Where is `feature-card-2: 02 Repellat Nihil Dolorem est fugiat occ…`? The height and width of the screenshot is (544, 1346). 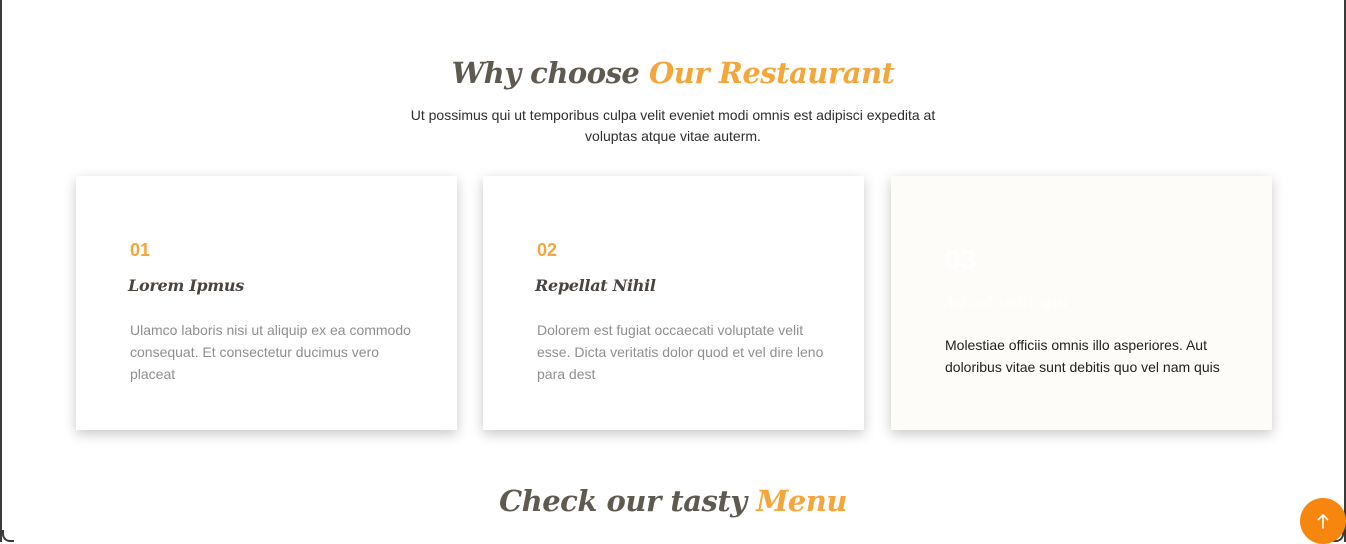 feature-card-2: 02 Repellat Nihil Dolorem est fugiat occ… is located at coordinates (673, 303).